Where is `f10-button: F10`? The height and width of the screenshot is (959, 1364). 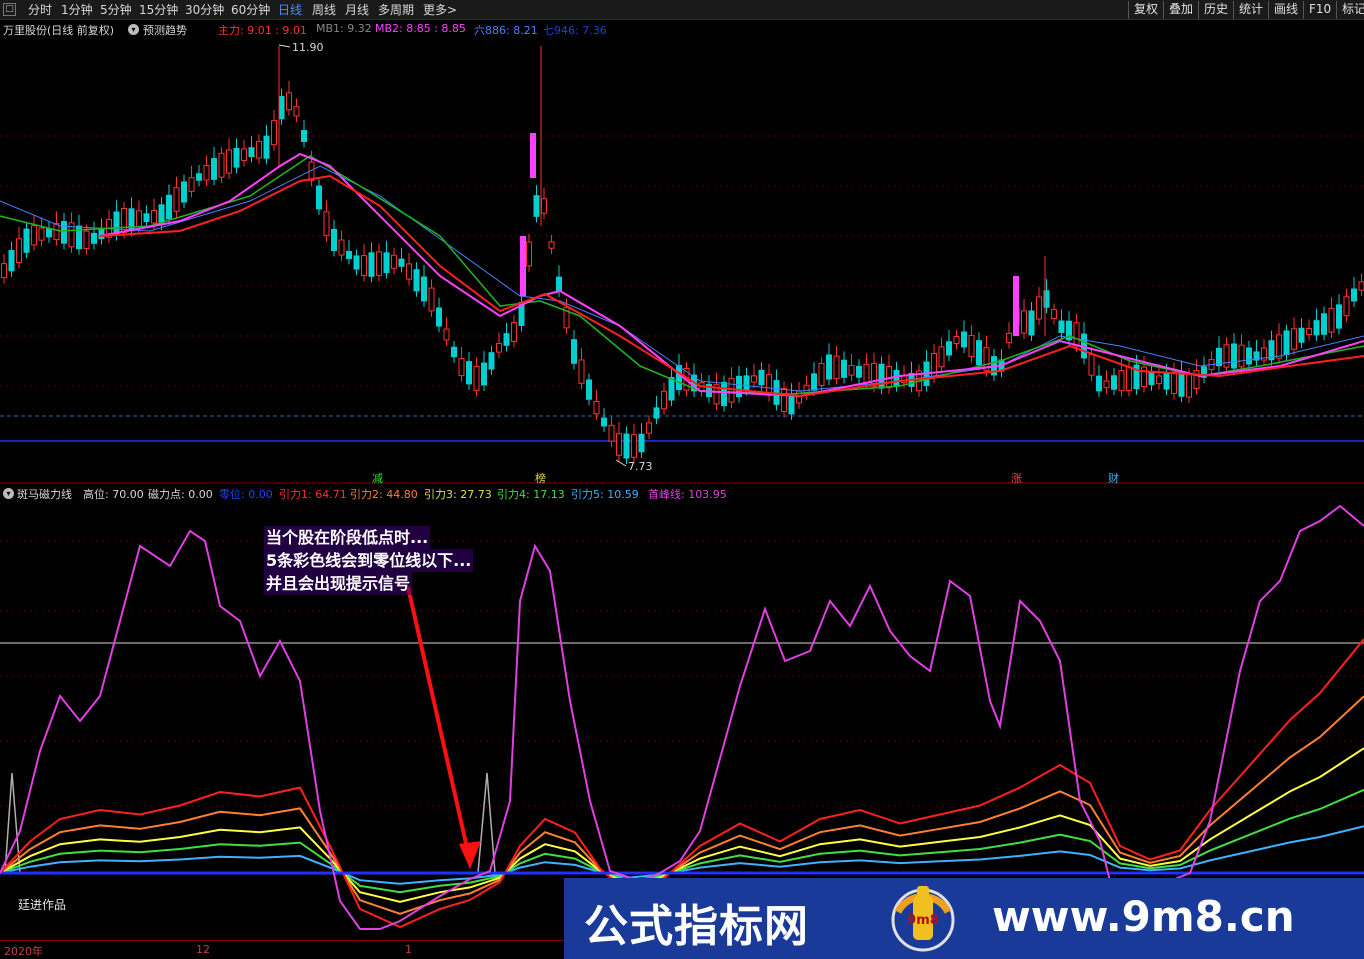
f10-button: F10 is located at coordinates (1319, 10).